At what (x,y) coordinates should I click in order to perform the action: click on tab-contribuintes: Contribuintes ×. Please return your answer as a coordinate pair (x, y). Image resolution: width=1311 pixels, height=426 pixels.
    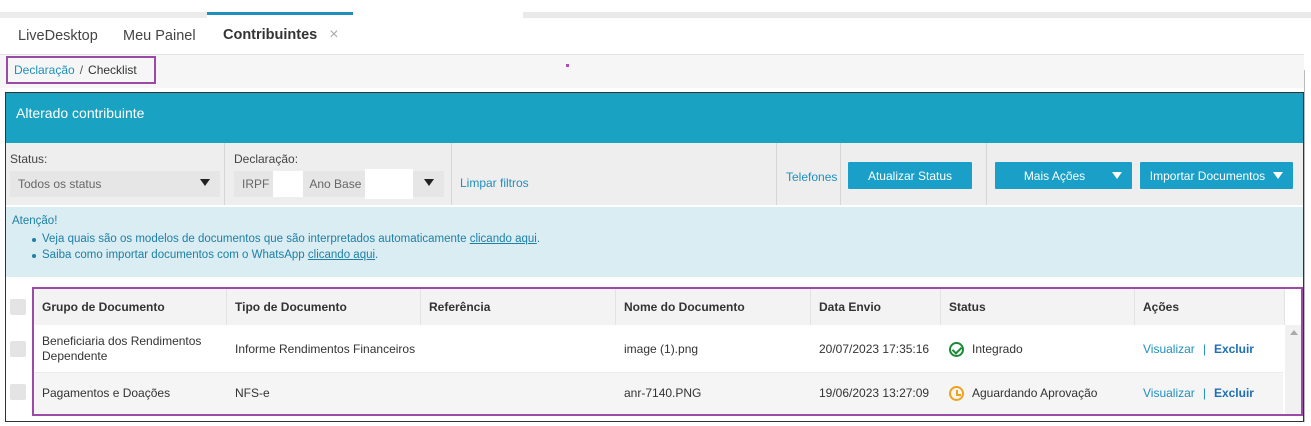
    Looking at the image, I should click on (280, 33).